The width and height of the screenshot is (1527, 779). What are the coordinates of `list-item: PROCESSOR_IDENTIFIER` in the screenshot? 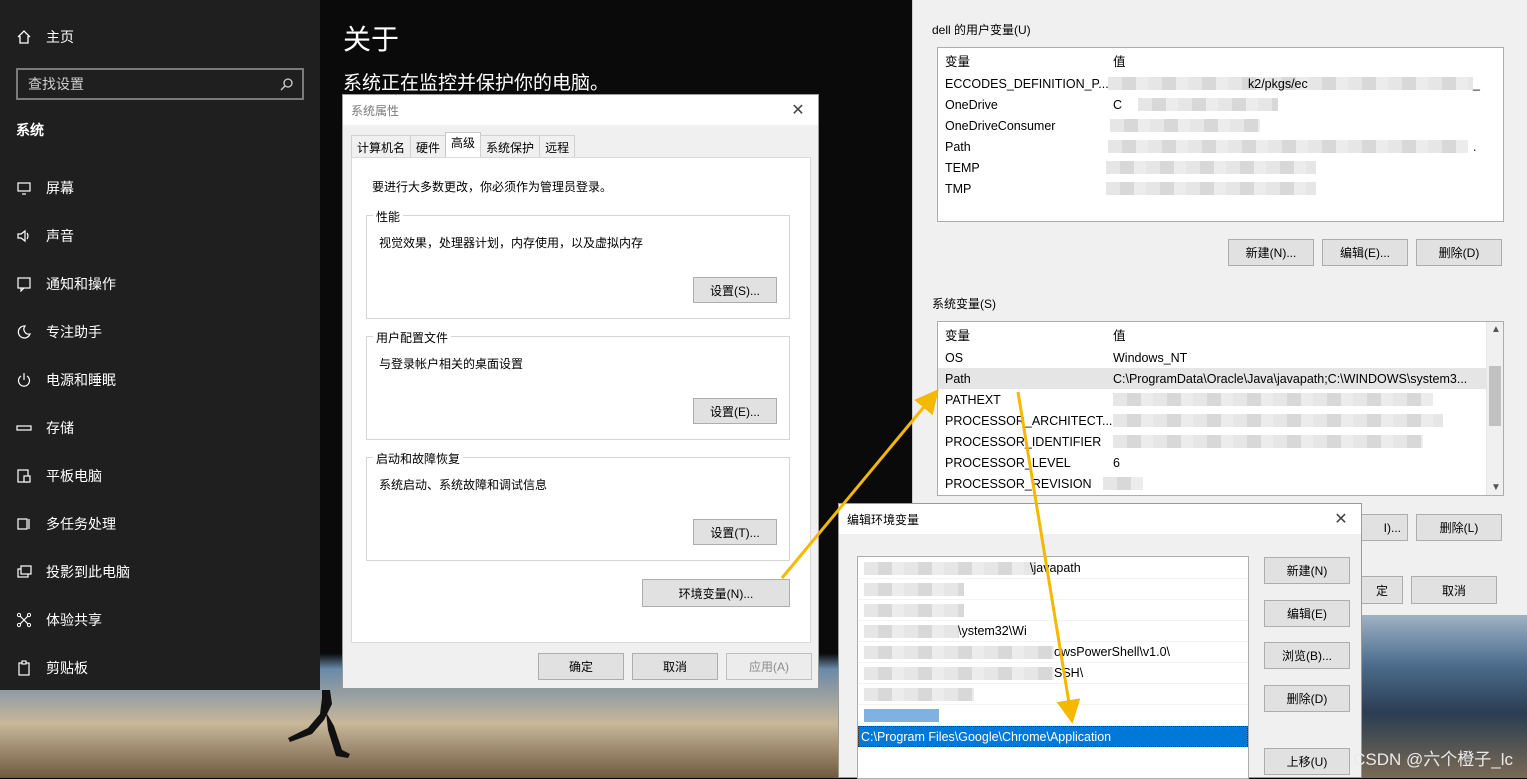 It's located at (1212, 441).